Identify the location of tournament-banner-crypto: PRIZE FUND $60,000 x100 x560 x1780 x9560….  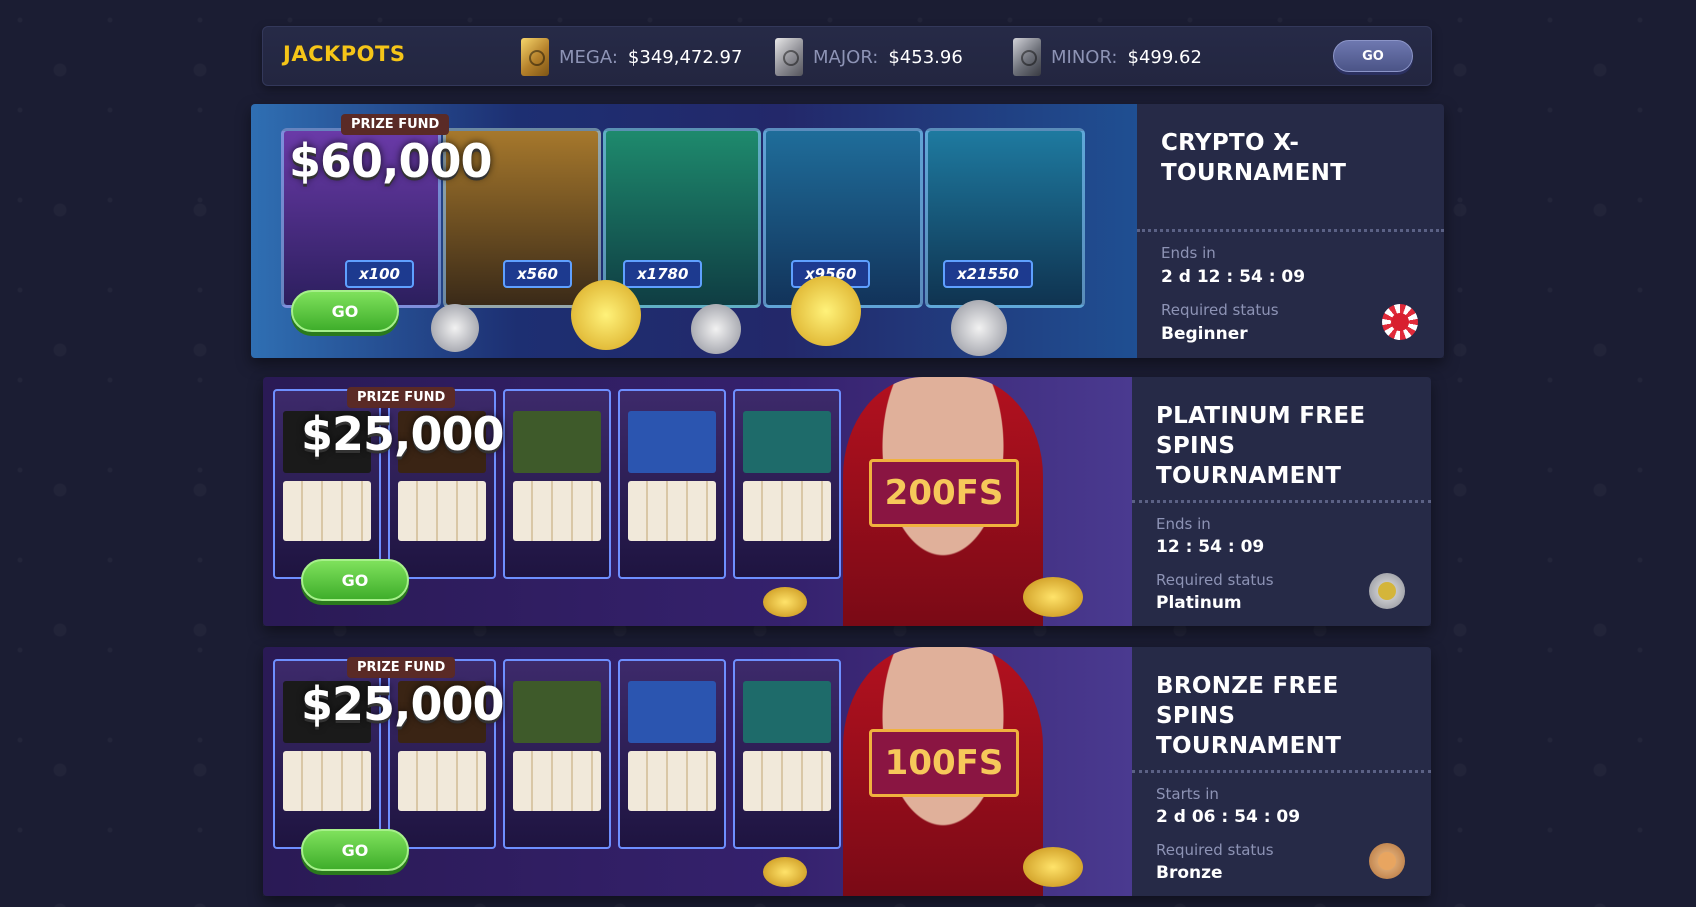
(694, 231).